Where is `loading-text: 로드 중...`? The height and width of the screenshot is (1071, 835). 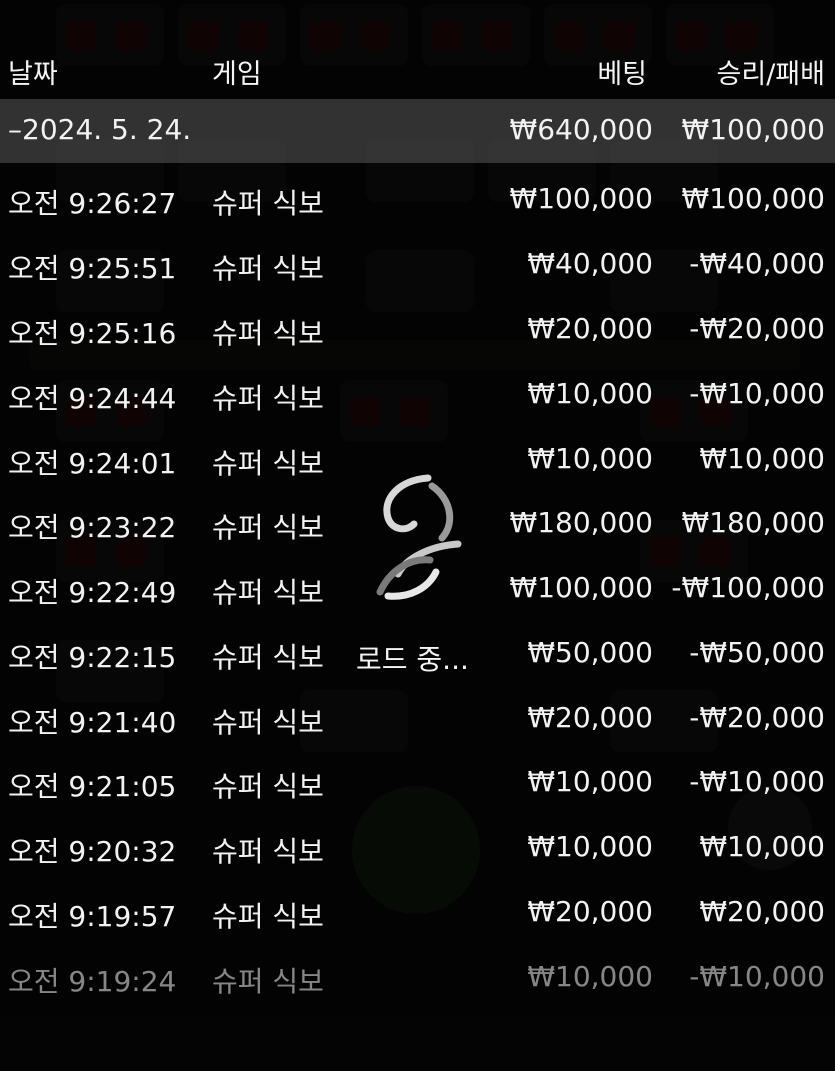 loading-text: 로드 중... is located at coordinates (412, 659).